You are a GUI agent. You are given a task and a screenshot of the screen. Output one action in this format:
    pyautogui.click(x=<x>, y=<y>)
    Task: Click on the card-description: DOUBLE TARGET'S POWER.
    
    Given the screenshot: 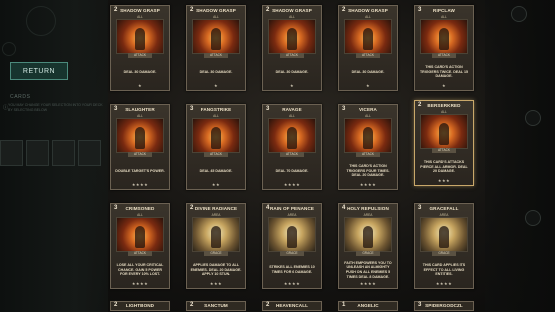 What is the action you would take?
    pyautogui.click(x=140, y=170)
    